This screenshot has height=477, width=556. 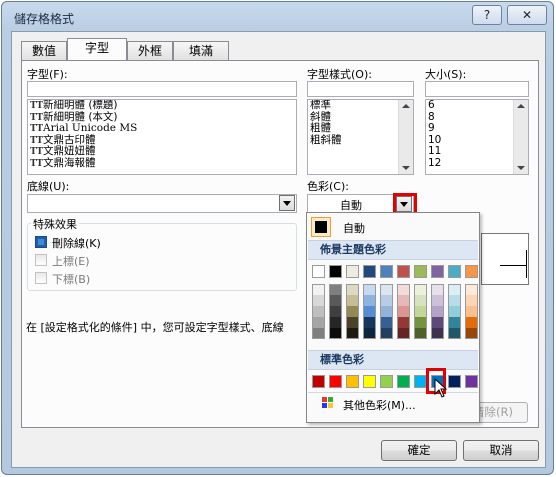 I want to click on black-swatch-icon, so click(x=321, y=227).